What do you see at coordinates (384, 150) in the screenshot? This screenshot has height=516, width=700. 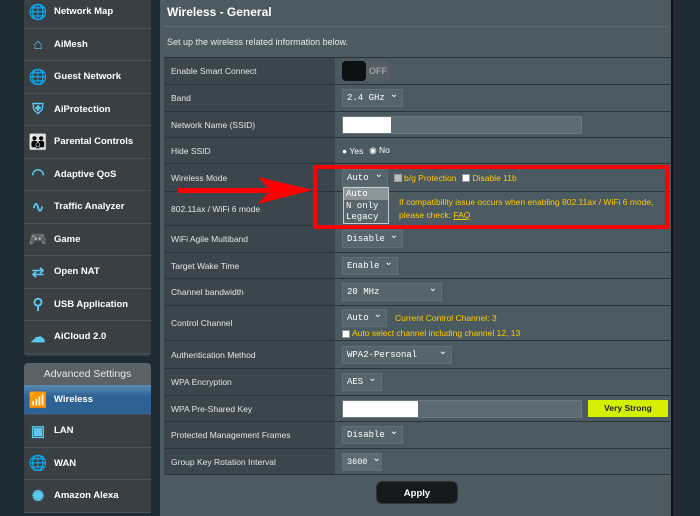 I see `radio-label: No` at bounding box center [384, 150].